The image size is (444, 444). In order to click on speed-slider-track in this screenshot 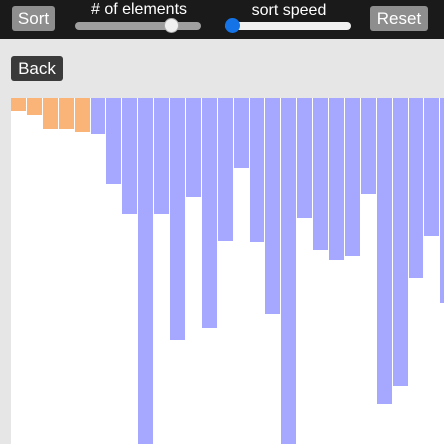, I will do `click(288, 26)`.